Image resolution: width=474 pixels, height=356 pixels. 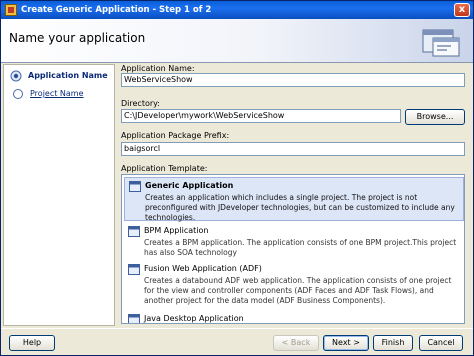 I want to click on java-desktop-app-icon, so click(x=134, y=318).